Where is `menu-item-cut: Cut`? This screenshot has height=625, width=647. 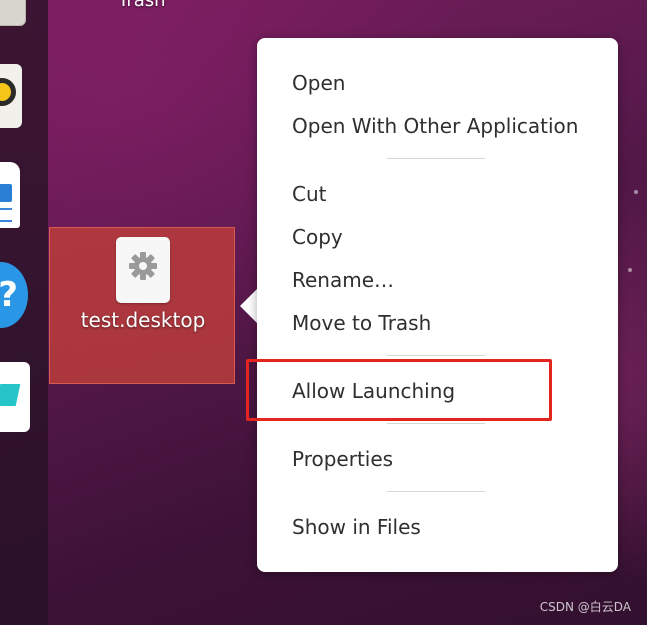 menu-item-cut: Cut is located at coordinates (309, 194).